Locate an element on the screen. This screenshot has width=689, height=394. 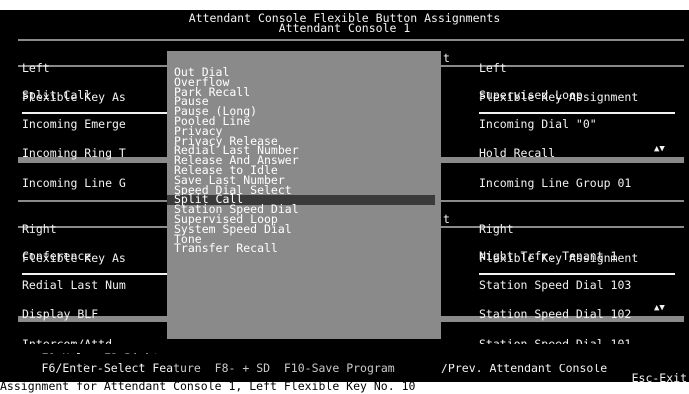
list-item: Incoming Line G is located at coordinates (74, 183).